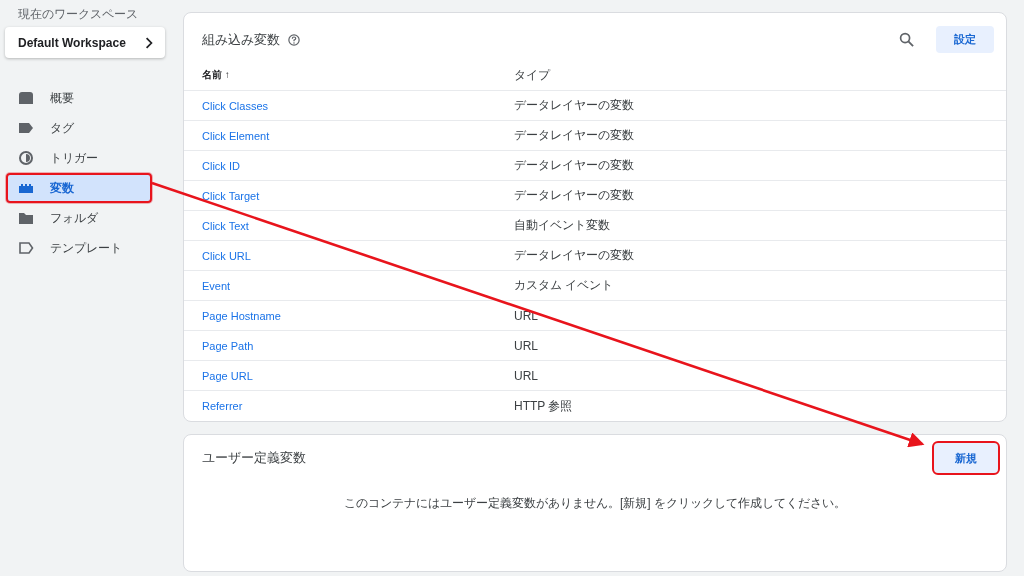  Describe the element at coordinates (358, 406) in the screenshot. I see `variable-link: Referrer` at that location.